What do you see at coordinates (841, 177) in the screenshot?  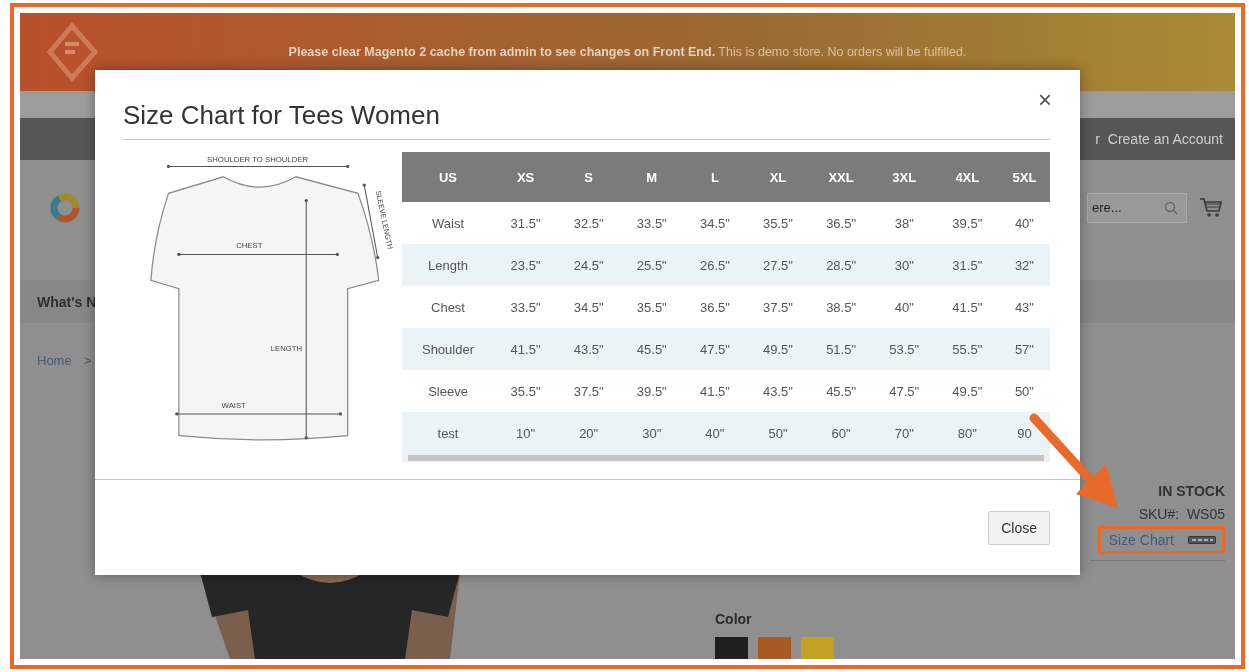 I see `column-header: XXL` at bounding box center [841, 177].